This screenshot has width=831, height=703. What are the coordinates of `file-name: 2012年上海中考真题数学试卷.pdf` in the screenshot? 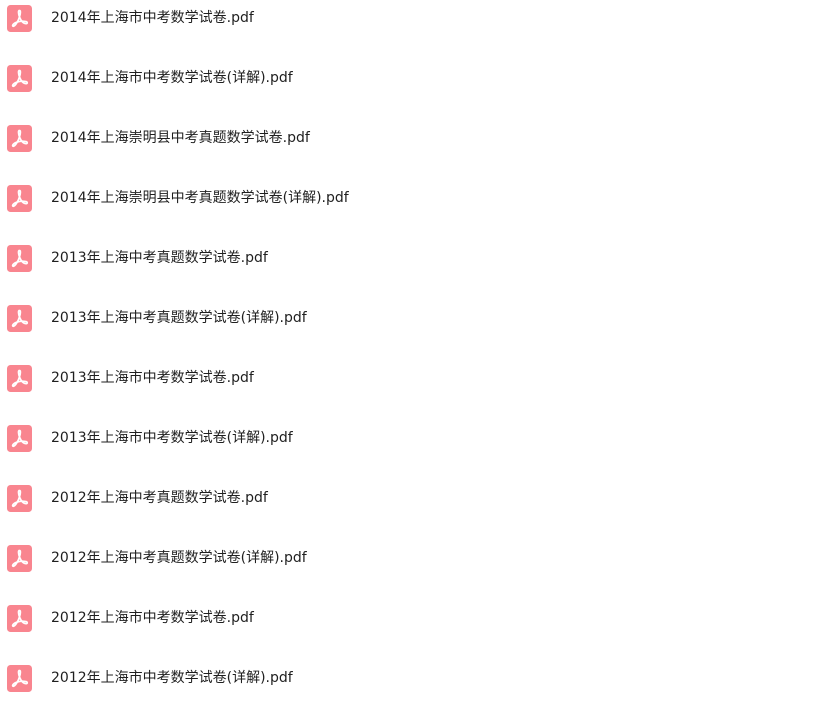 It's located at (159, 498).